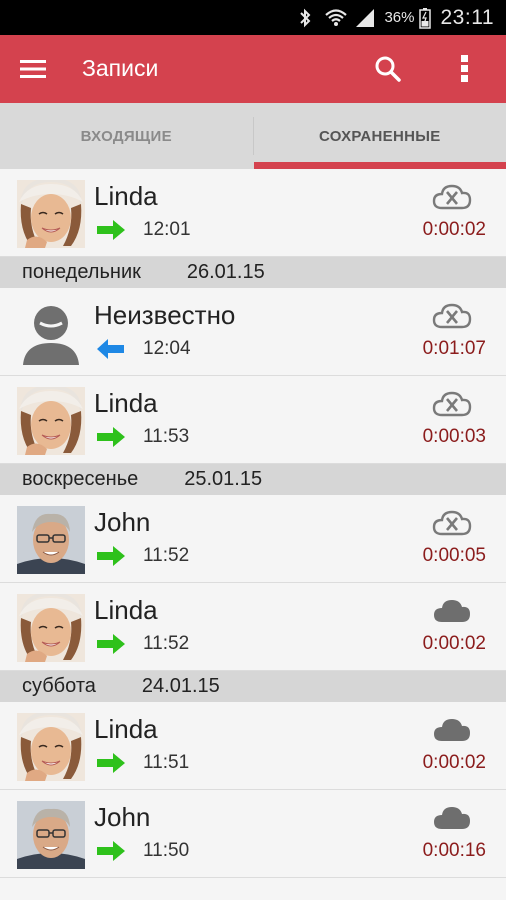  I want to click on recording-row: Linda 11:52 0:00:02, so click(253, 627).